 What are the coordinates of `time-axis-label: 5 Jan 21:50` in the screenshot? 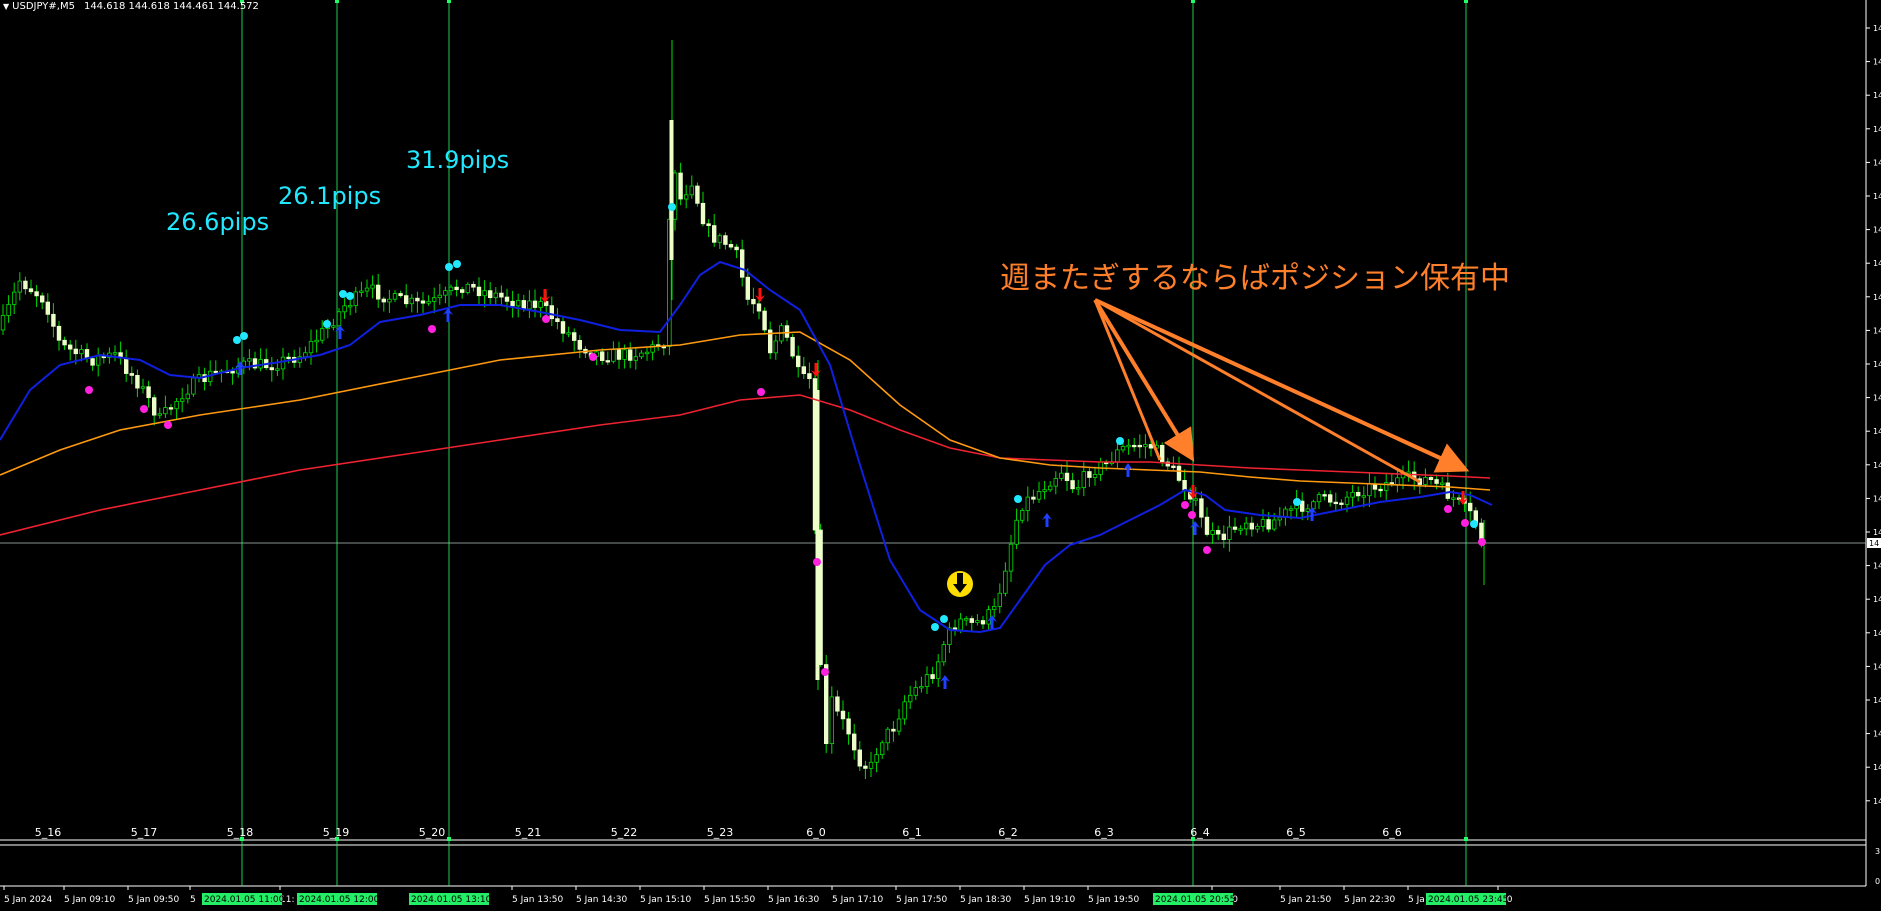 It's located at (1306, 900).